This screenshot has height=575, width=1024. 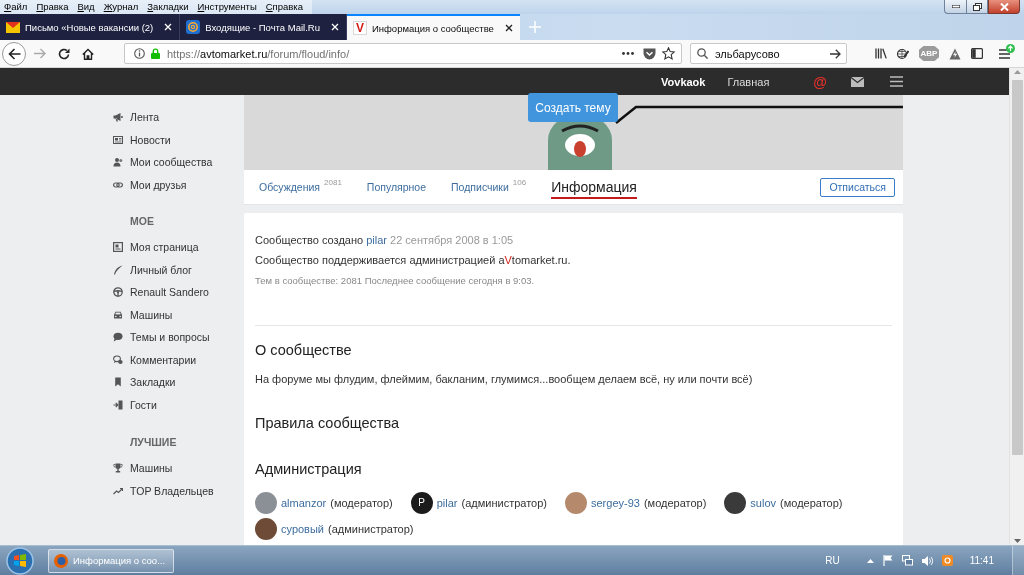 I want to click on browser-tab: Входящие - Почта Mail.Ru, so click(x=263, y=27).